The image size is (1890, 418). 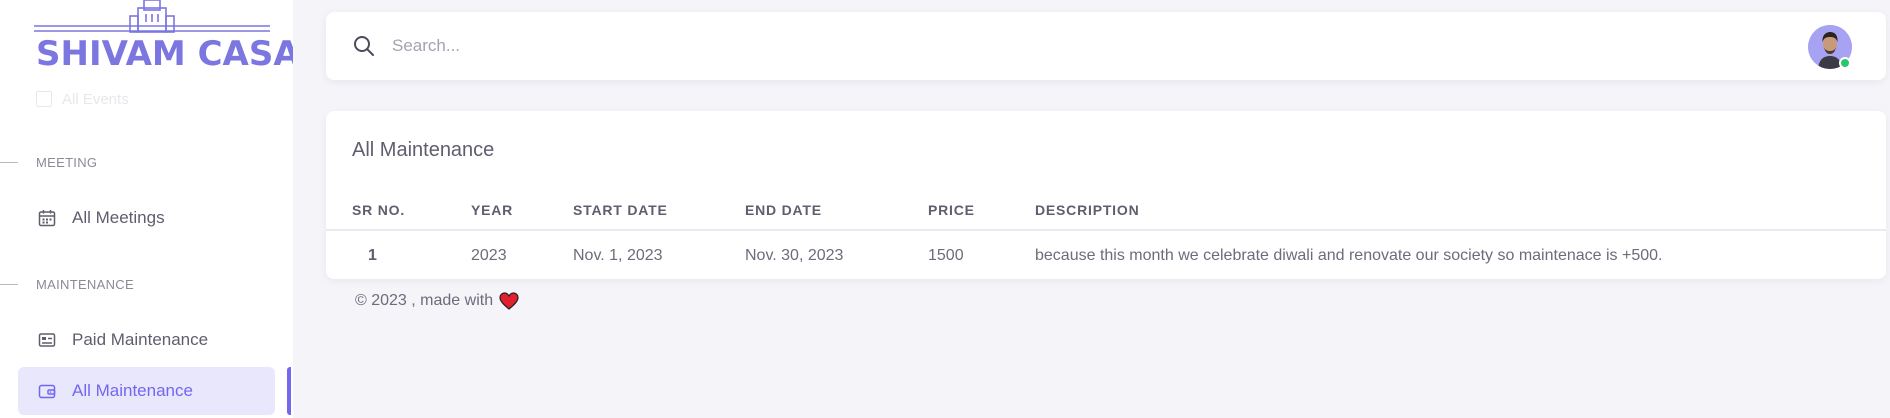 I want to click on brand-name: SHIVAM CASA, so click(x=164, y=54).